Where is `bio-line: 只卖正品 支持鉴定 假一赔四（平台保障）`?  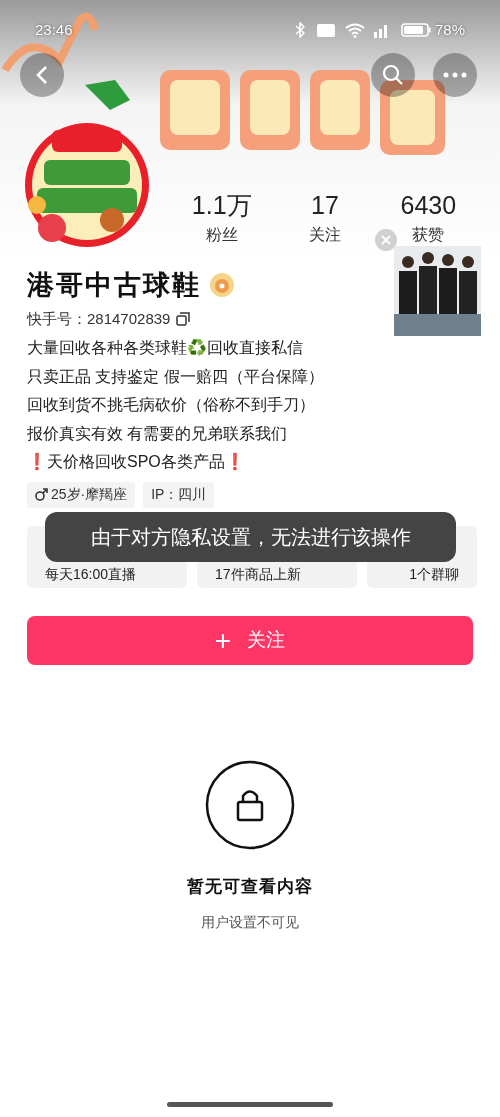
bio-line: 只卖正品 支持鉴定 假一赔四（平台保障） is located at coordinates (176, 376).